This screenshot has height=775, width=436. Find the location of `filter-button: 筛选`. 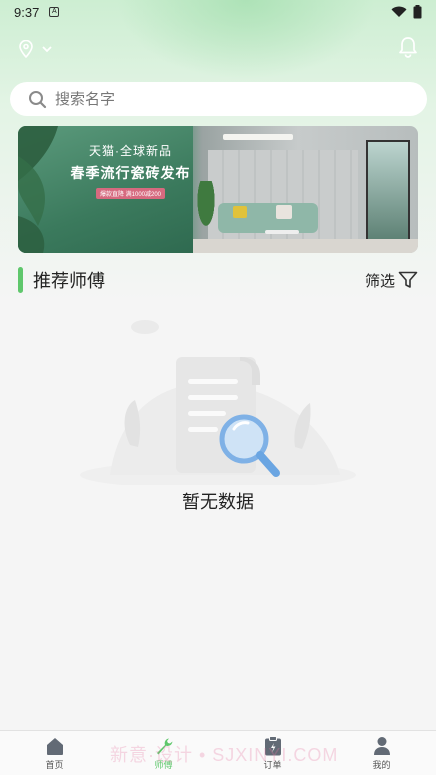

filter-button: 筛选 is located at coordinates (391, 280).